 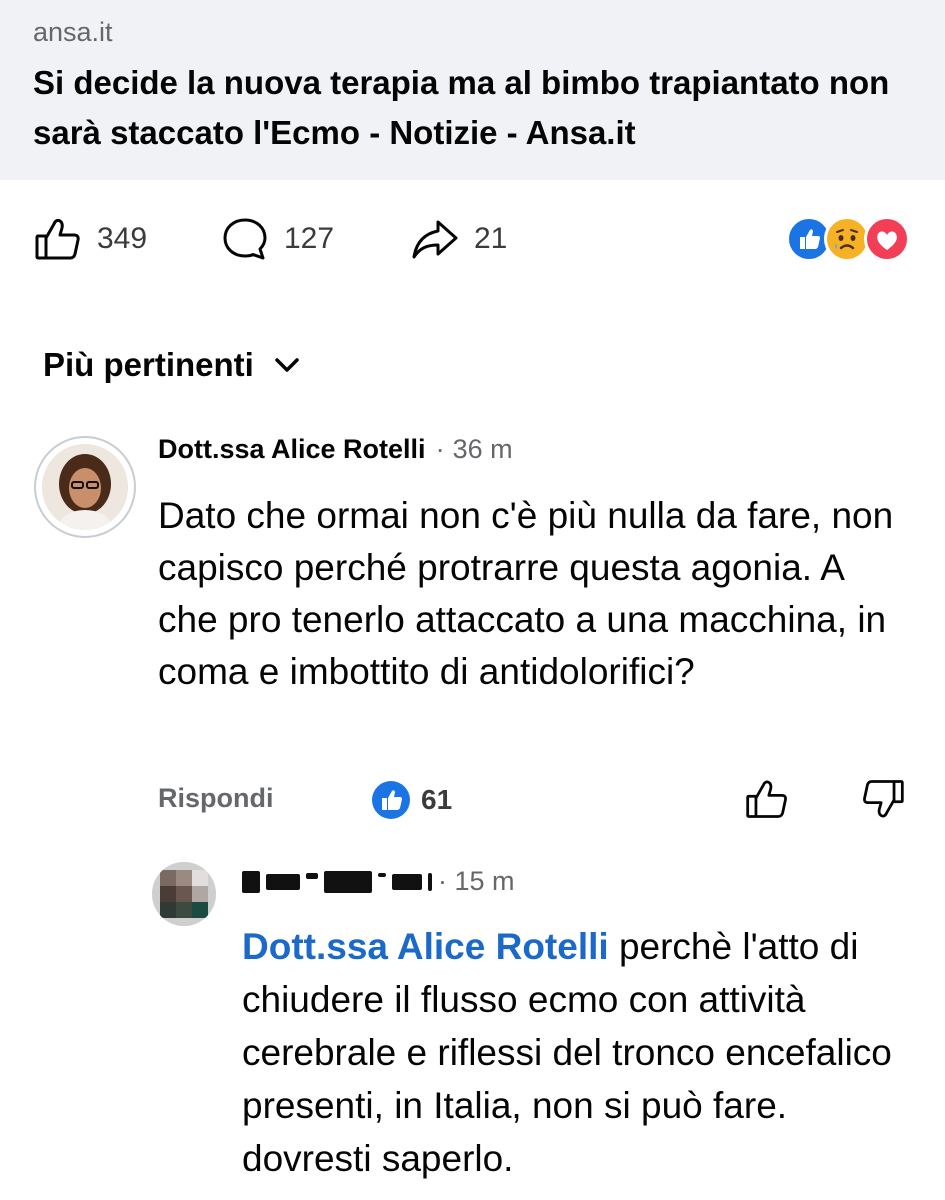 I want to click on like-count: 349, so click(x=122, y=238).